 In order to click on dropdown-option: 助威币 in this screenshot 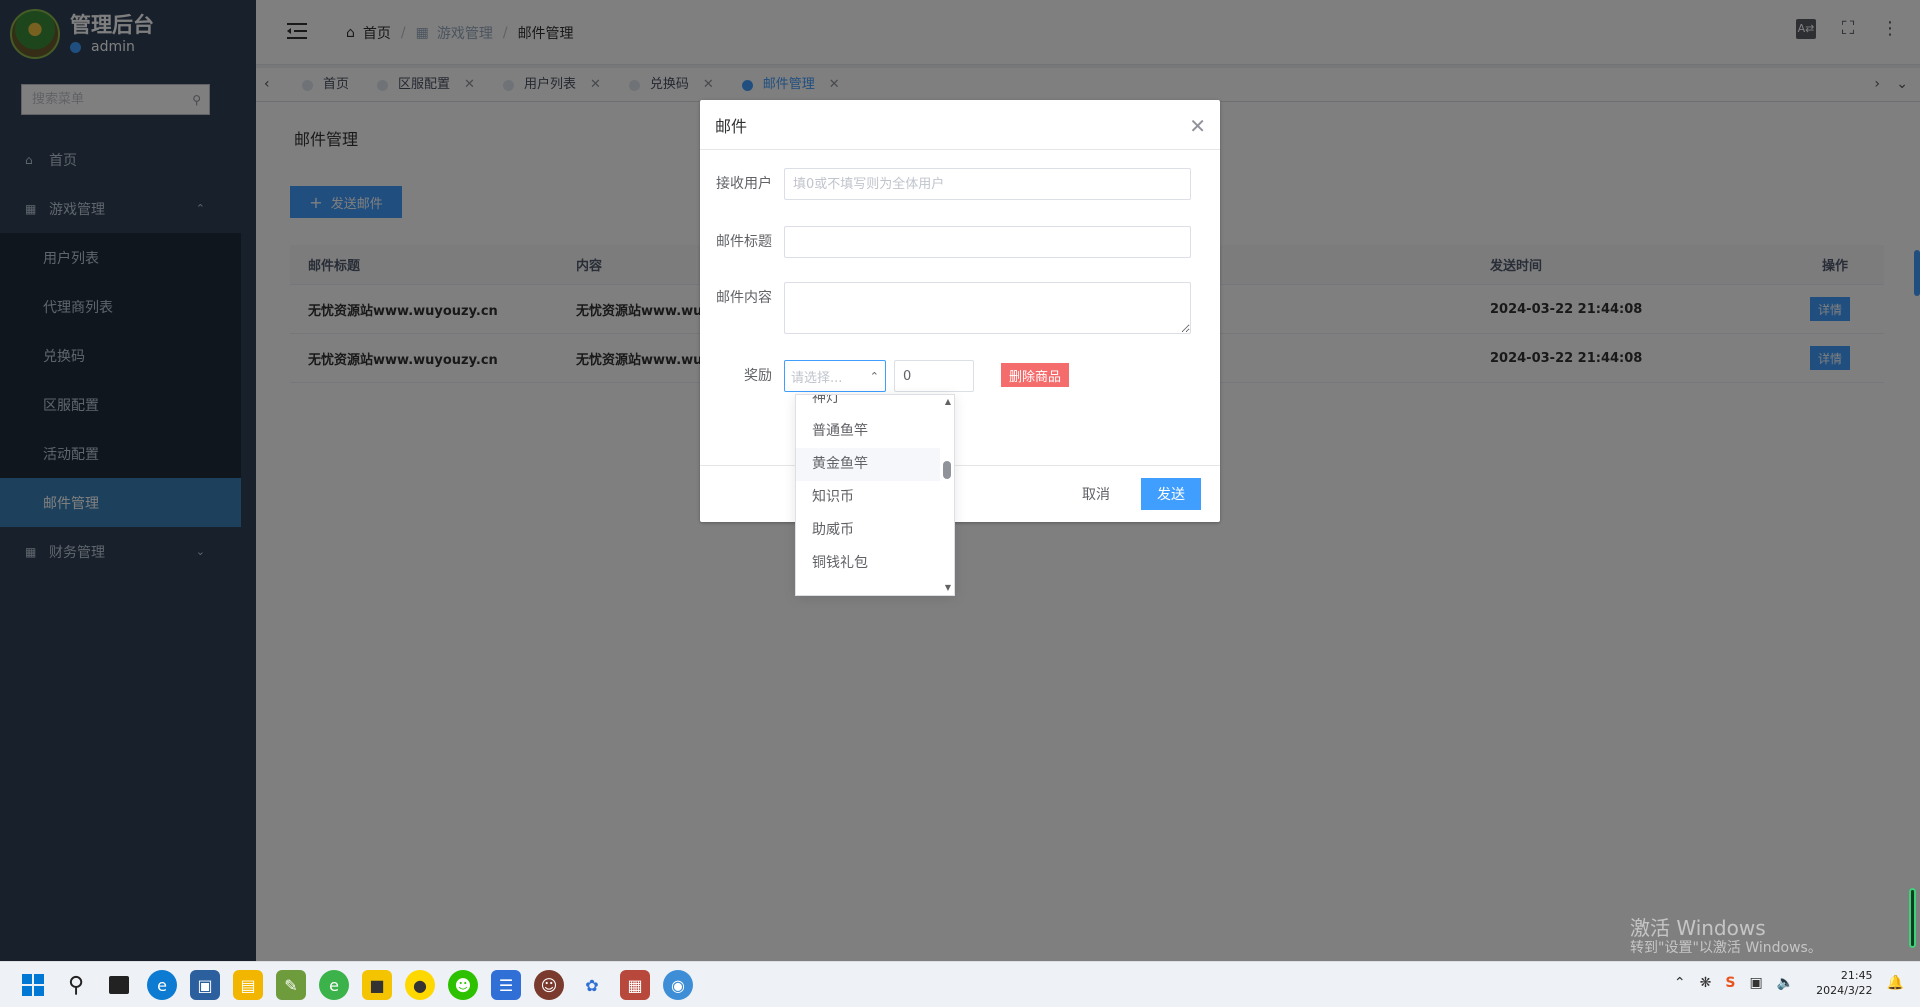, I will do `click(868, 530)`.